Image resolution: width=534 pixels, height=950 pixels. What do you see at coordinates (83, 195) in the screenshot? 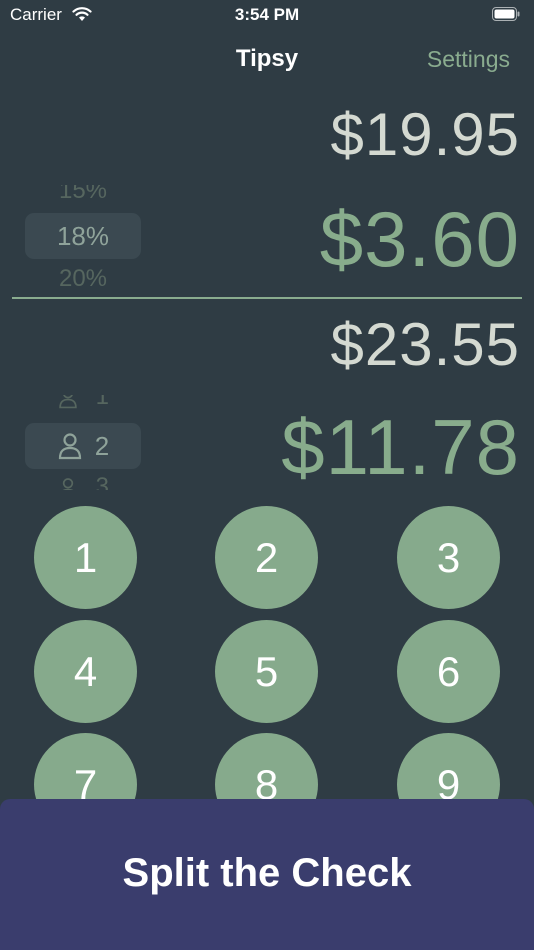
I see `tip-option-above: 15%` at bounding box center [83, 195].